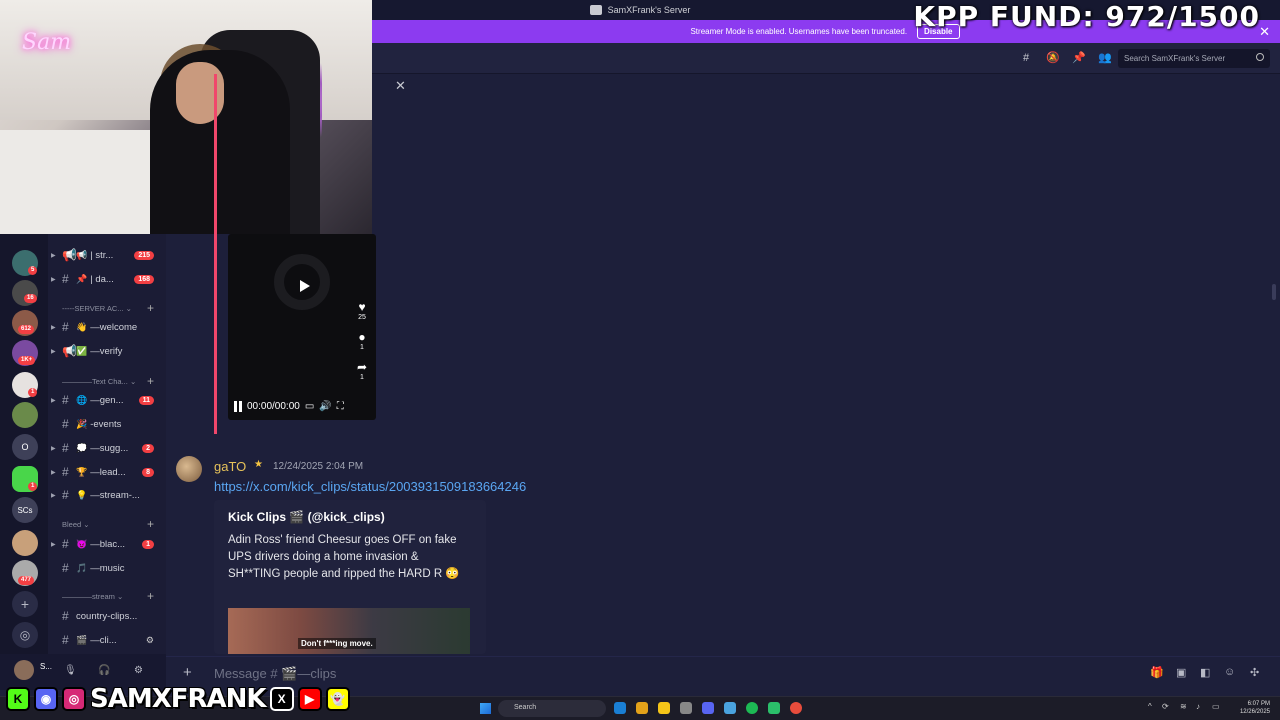  I want to click on add-server-icon: +, so click(25, 604).